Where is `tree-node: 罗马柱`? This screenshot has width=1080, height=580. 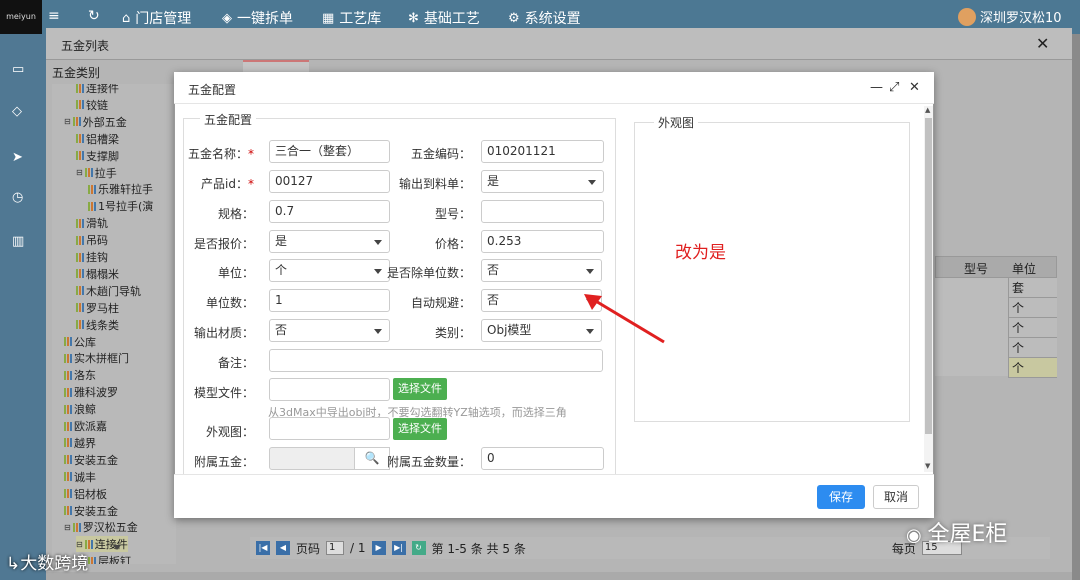
tree-node: 罗马柱 is located at coordinates (97, 308).